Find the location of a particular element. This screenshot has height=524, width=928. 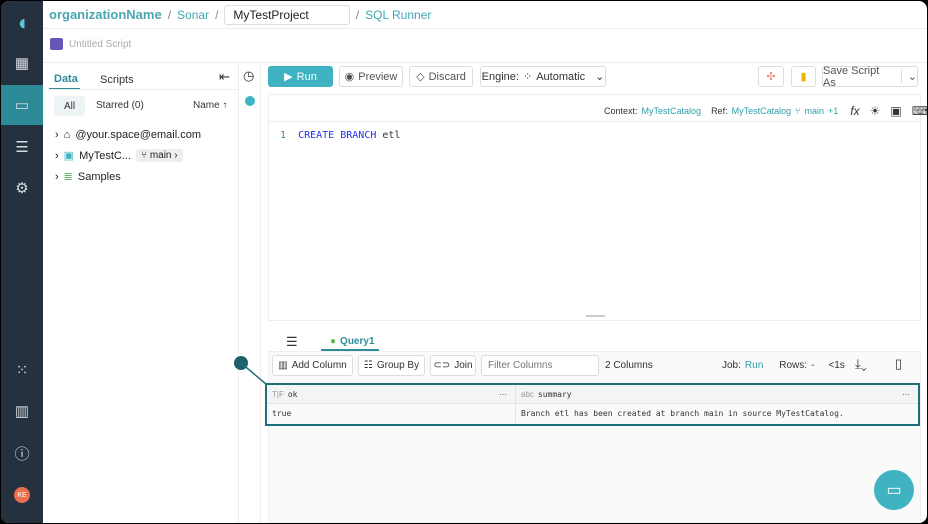

catalog-icon: ▣ is located at coordinates (69, 156).